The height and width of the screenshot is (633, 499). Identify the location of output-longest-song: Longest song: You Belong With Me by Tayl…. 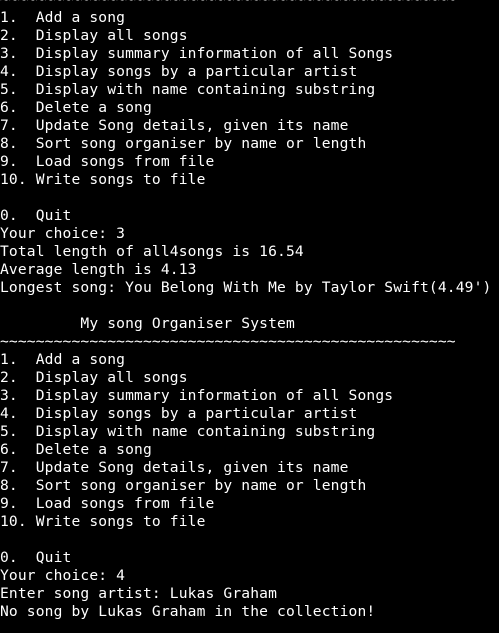
(246, 287).